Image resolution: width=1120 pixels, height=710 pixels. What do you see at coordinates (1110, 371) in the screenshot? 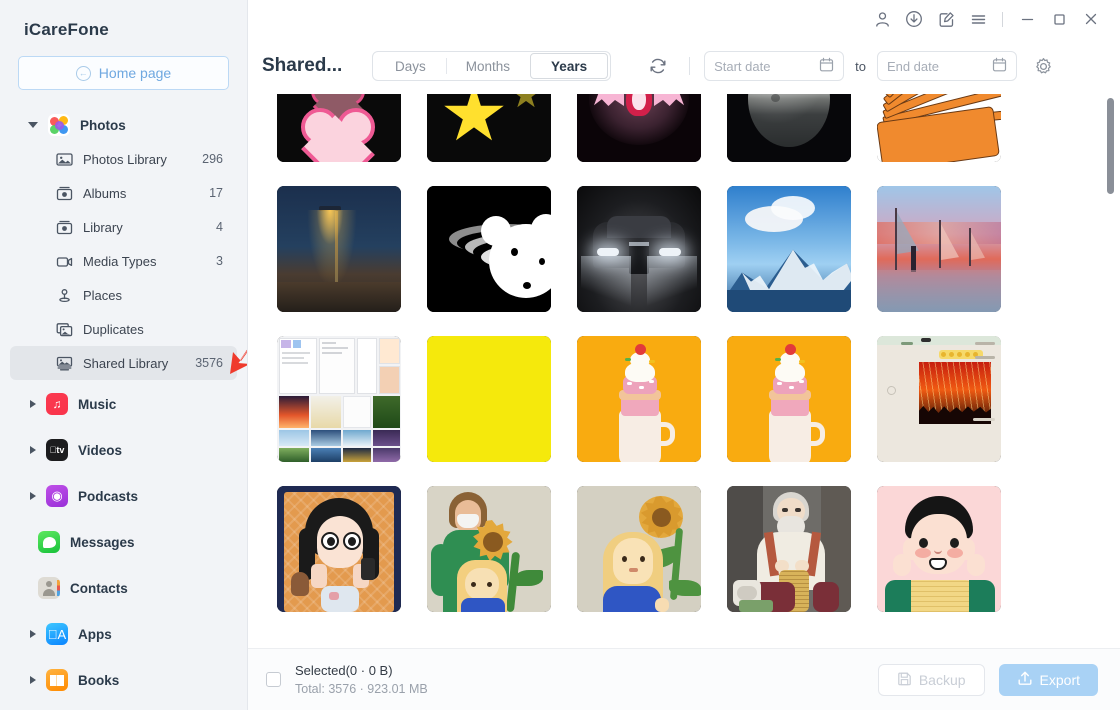
I see `photo-grid-scrollbar` at bounding box center [1110, 371].